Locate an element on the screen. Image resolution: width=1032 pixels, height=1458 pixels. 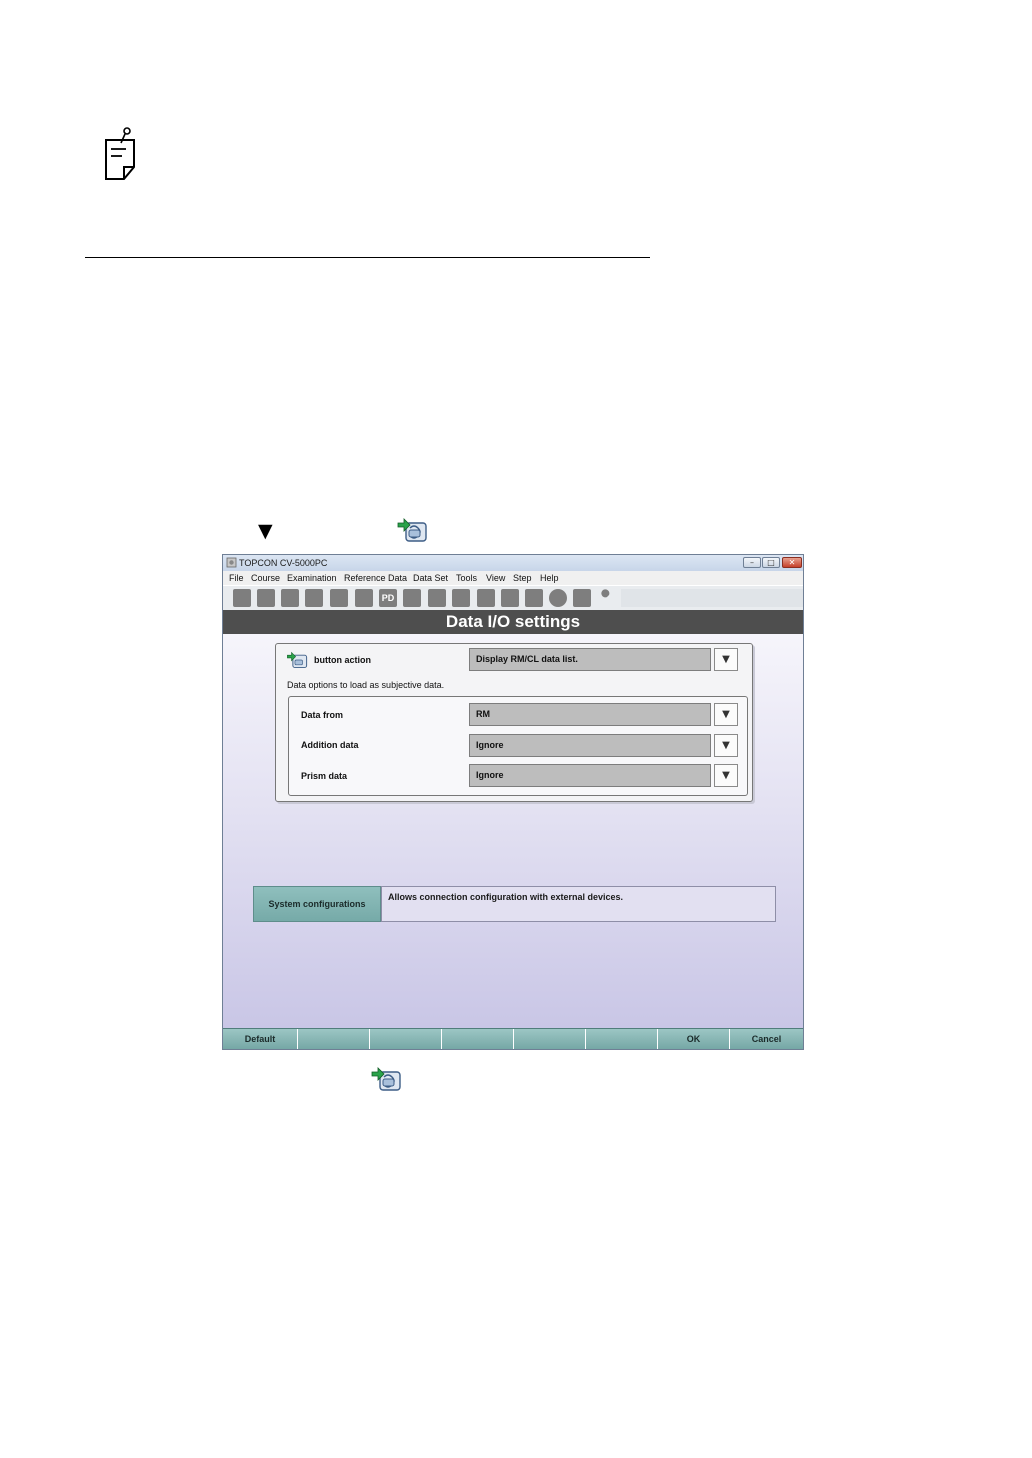
toolbar-blank-icon is located at coordinates (412, 598).